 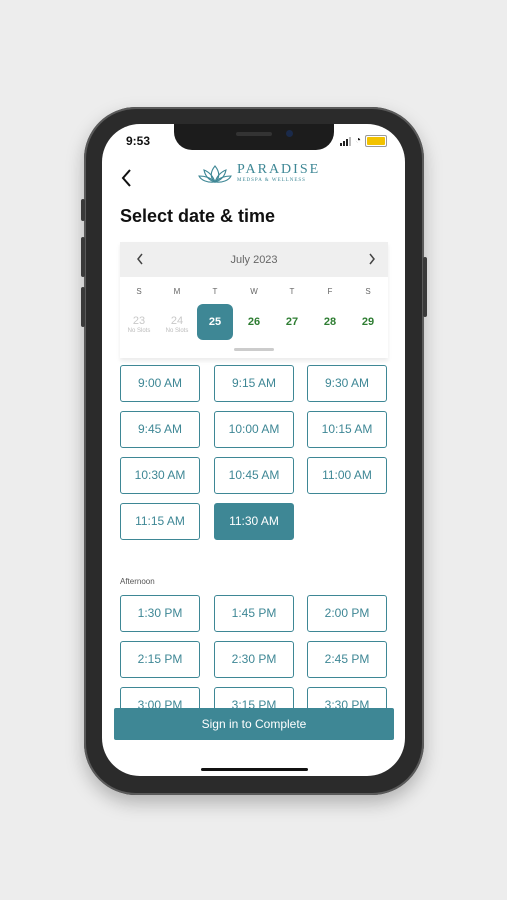 I want to click on day-cell: 26, so click(x=254, y=322).